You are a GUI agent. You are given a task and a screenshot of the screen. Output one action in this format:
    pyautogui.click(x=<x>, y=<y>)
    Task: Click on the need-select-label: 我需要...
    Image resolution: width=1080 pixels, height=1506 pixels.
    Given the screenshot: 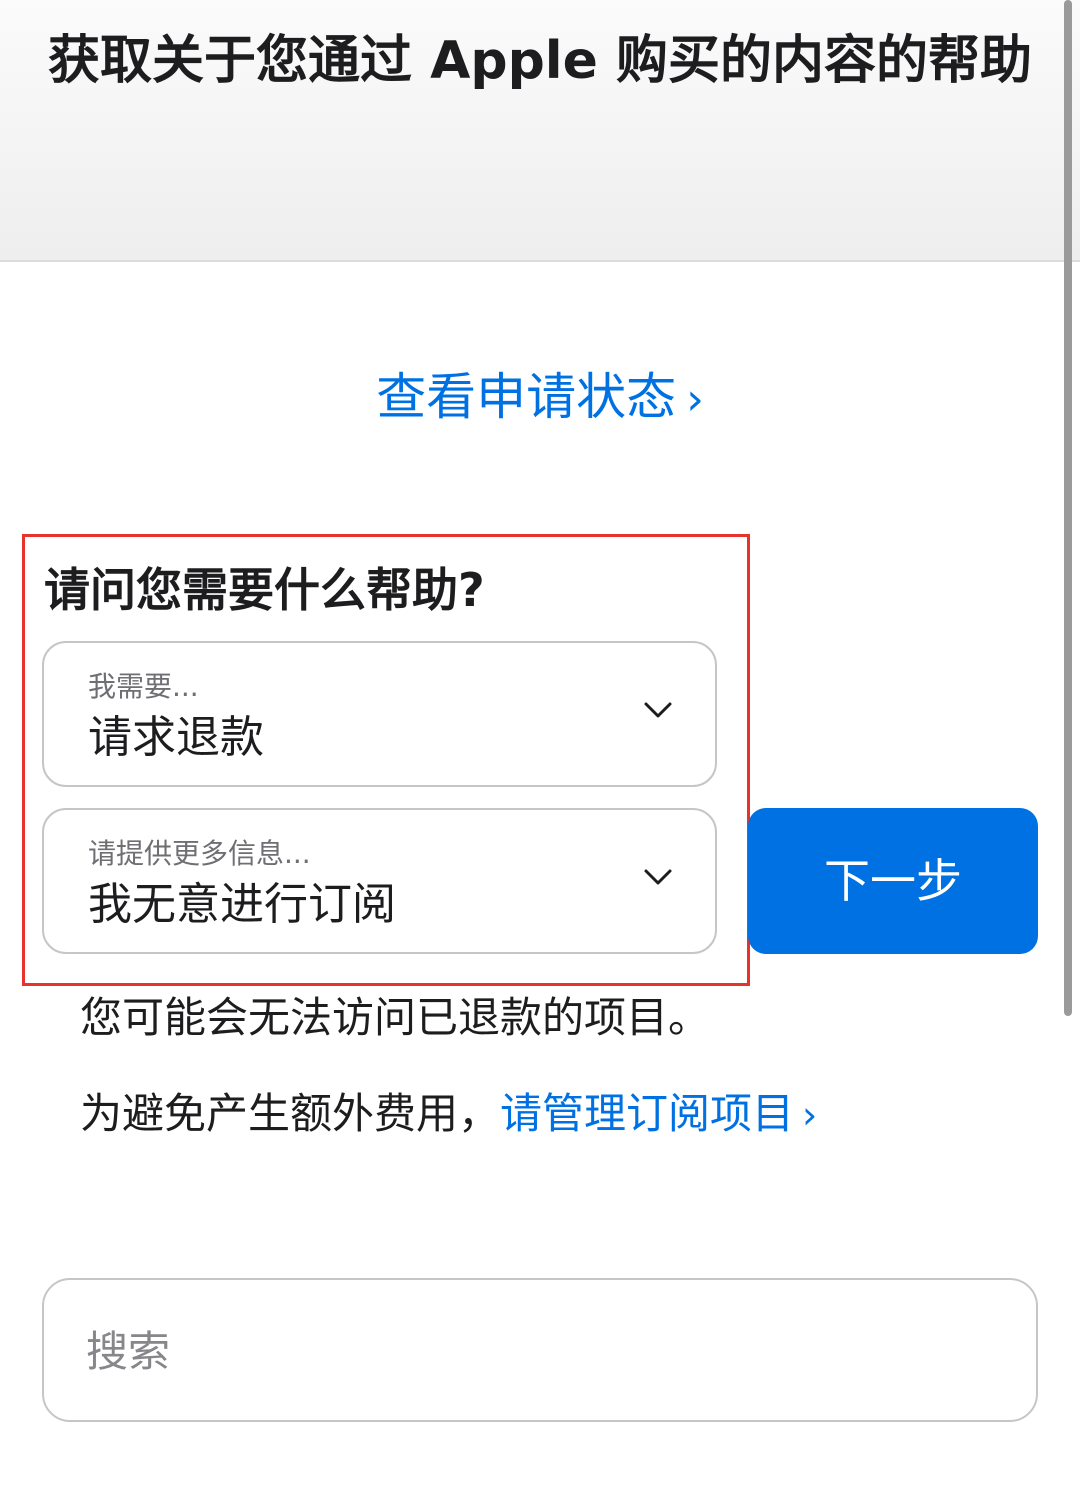 What is the action you would take?
    pyautogui.click(x=143, y=686)
    